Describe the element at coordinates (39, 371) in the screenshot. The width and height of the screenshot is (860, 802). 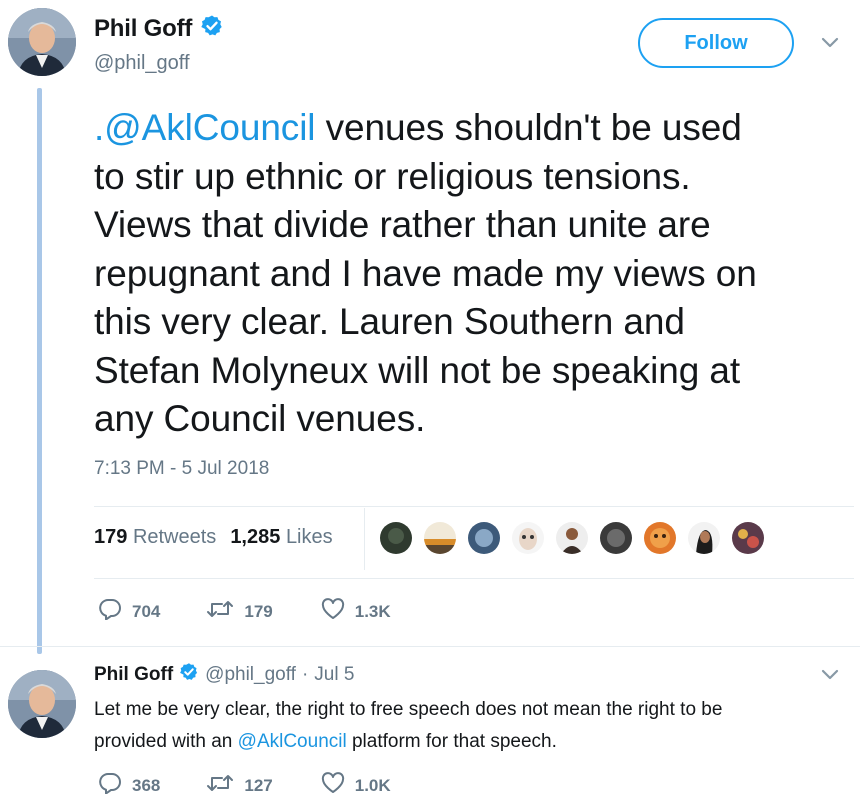
I see `thread-connector-line` at that location.